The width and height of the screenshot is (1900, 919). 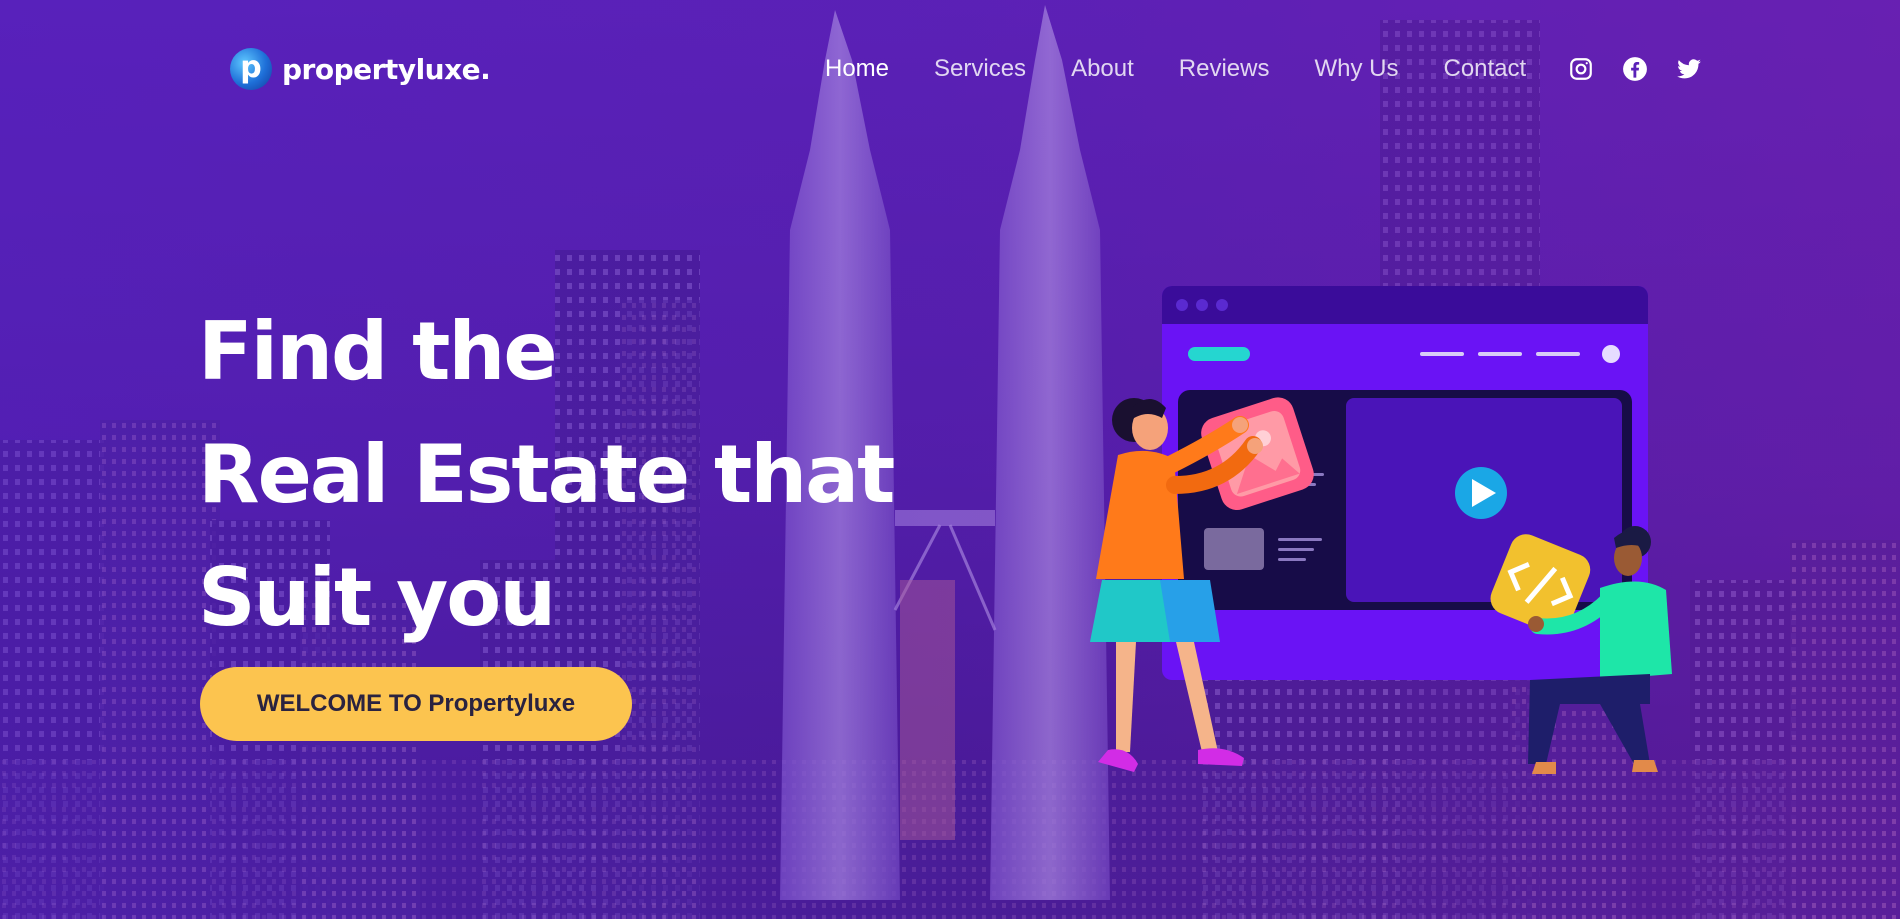 What do you see at coordinates (857, 69) in the screenshot?
I see `nav-home: Home` at bounding box center [857, 69].